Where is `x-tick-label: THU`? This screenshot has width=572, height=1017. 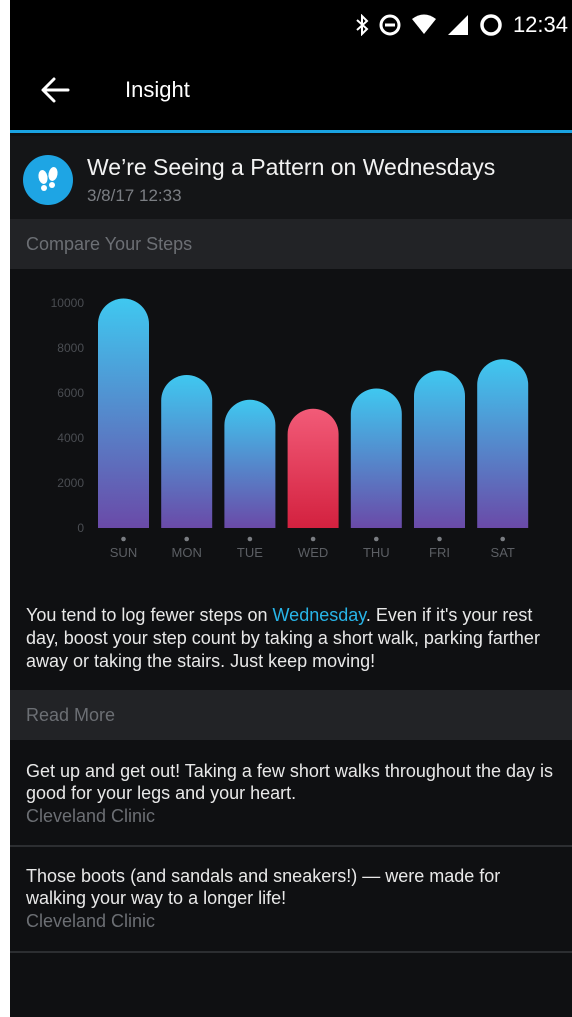
x-tick-label: THU is located at coordinates (376, 552).